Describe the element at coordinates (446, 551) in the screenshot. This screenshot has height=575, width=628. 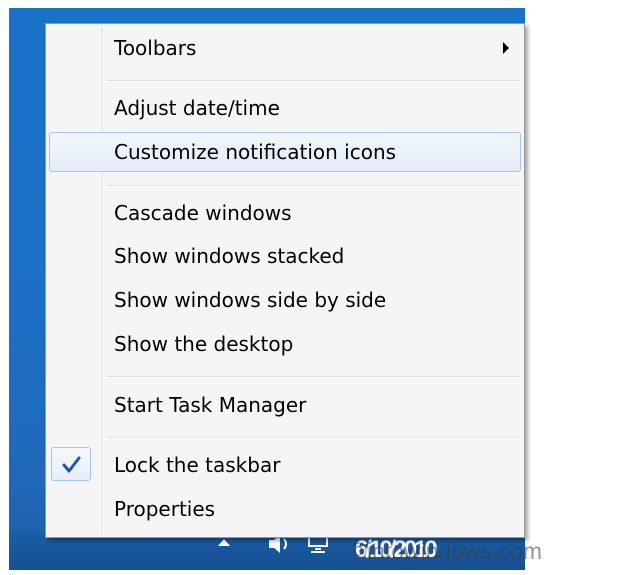
I see `watermark: ©intowindows.com` at that location.